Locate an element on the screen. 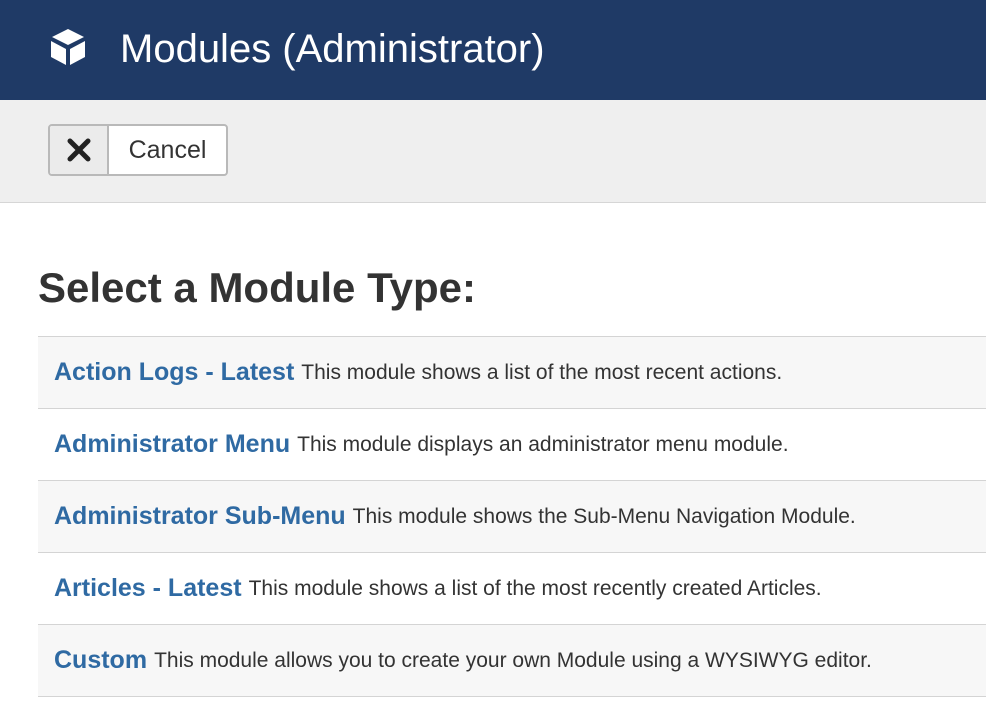 Image resolution: width=986 pixels, height=704 pixels. module-link-articles-latest: Articles - Latest is located at coordinates (148, 588).